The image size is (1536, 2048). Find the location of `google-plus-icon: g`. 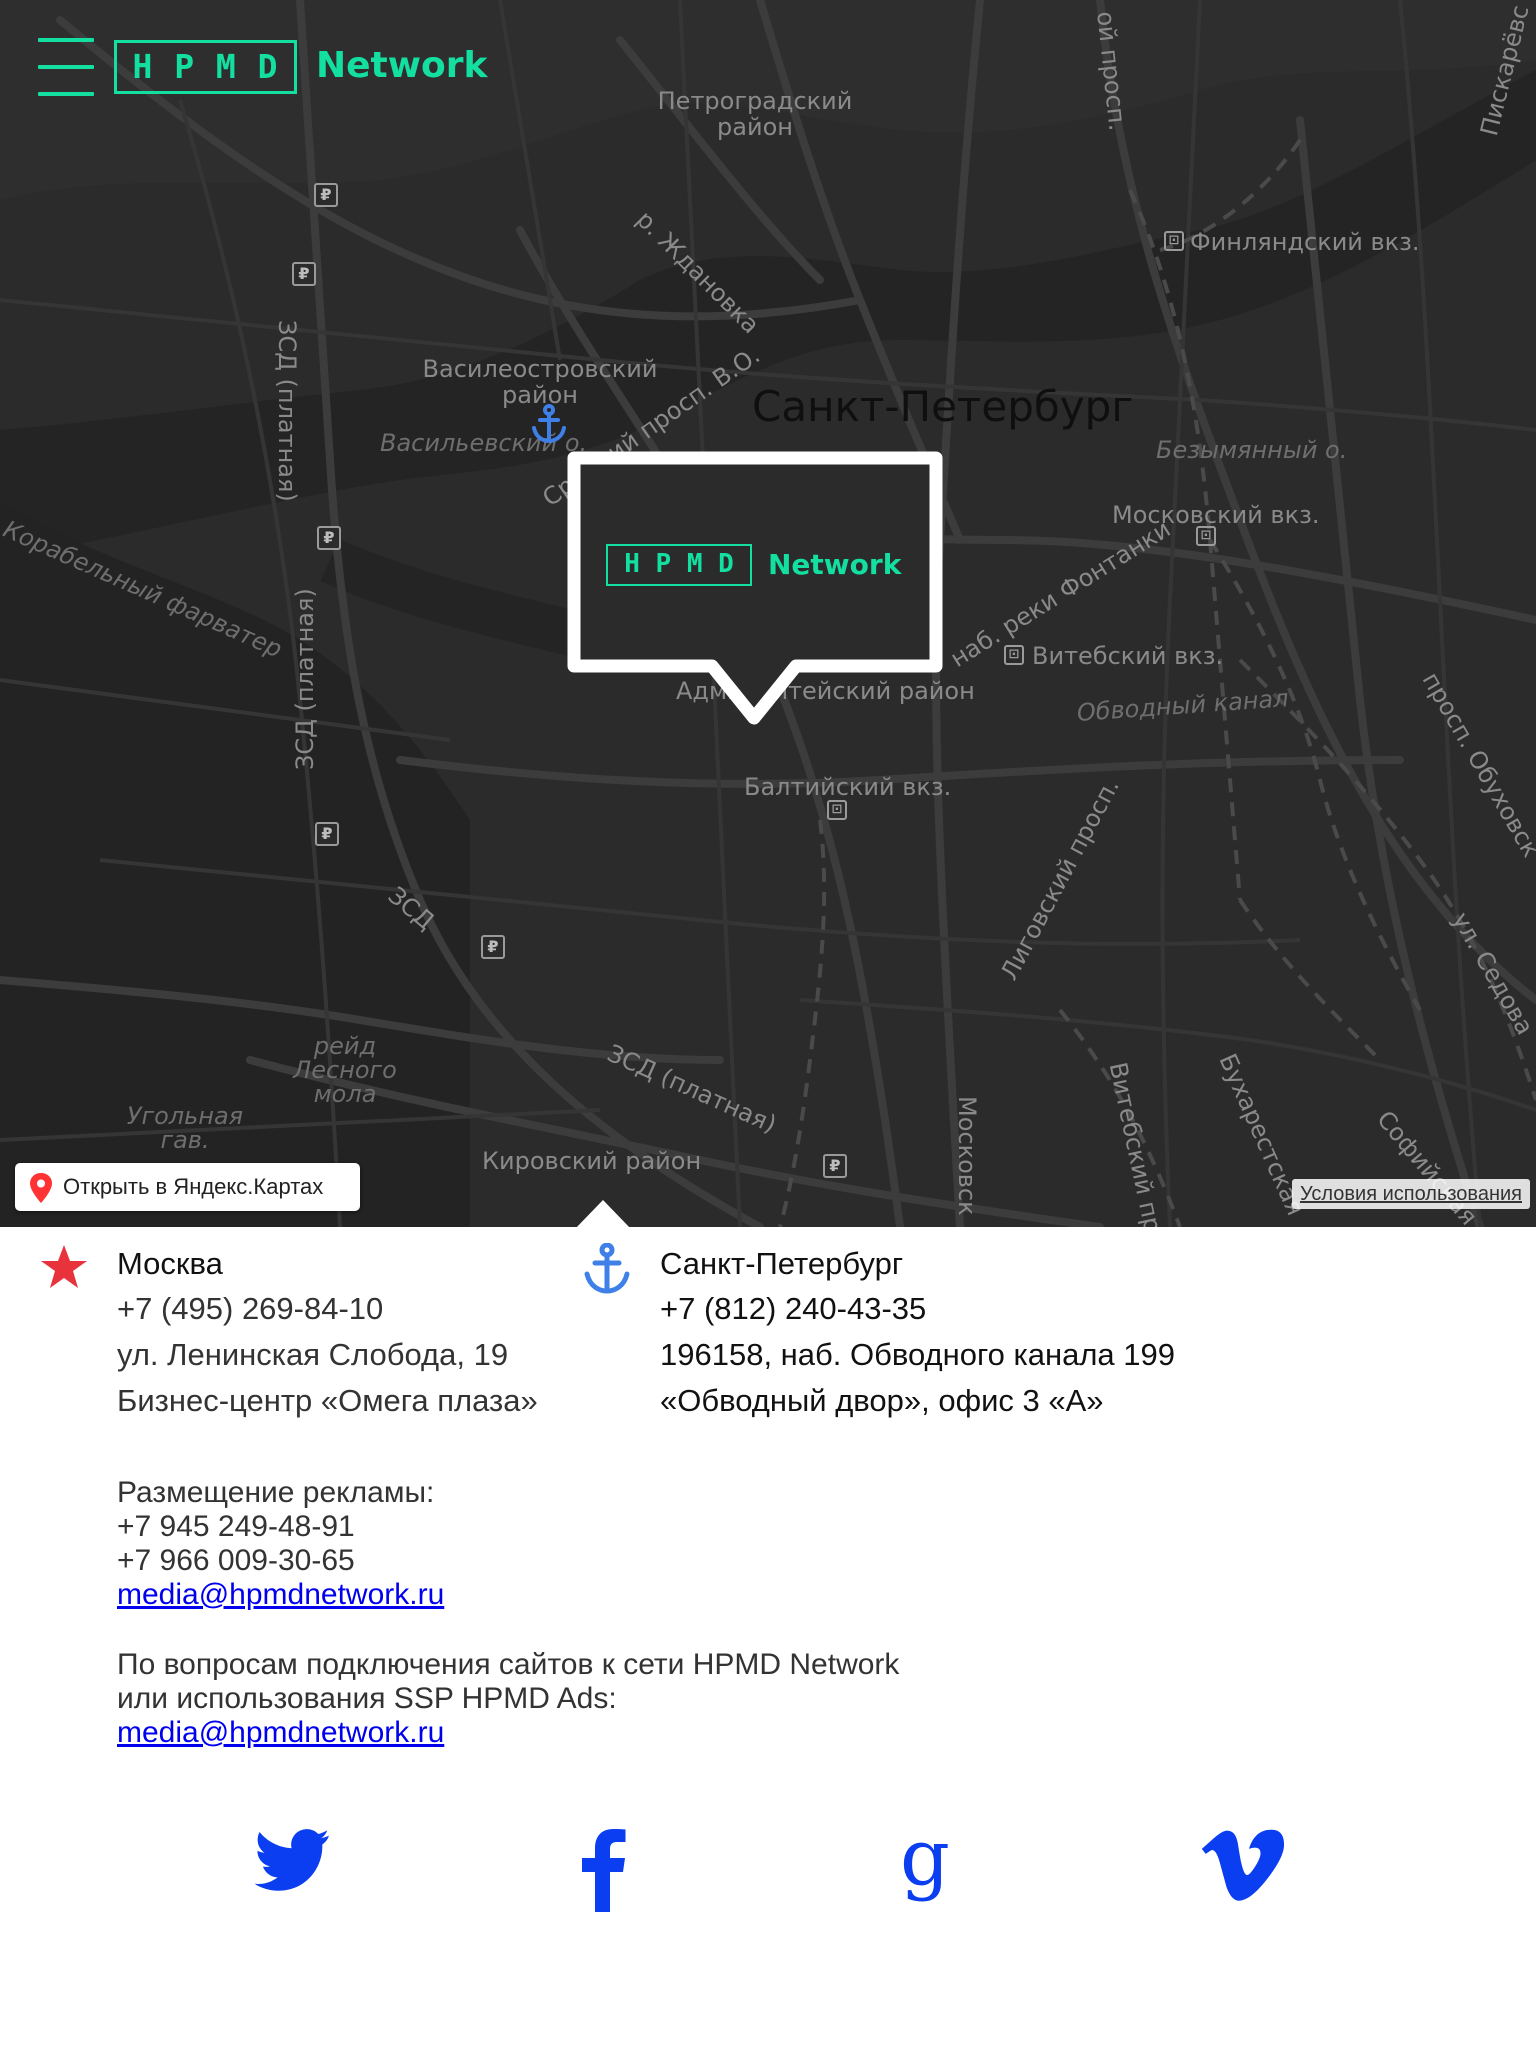

google-plus-icon: g is located at coordinates (925, 1867).